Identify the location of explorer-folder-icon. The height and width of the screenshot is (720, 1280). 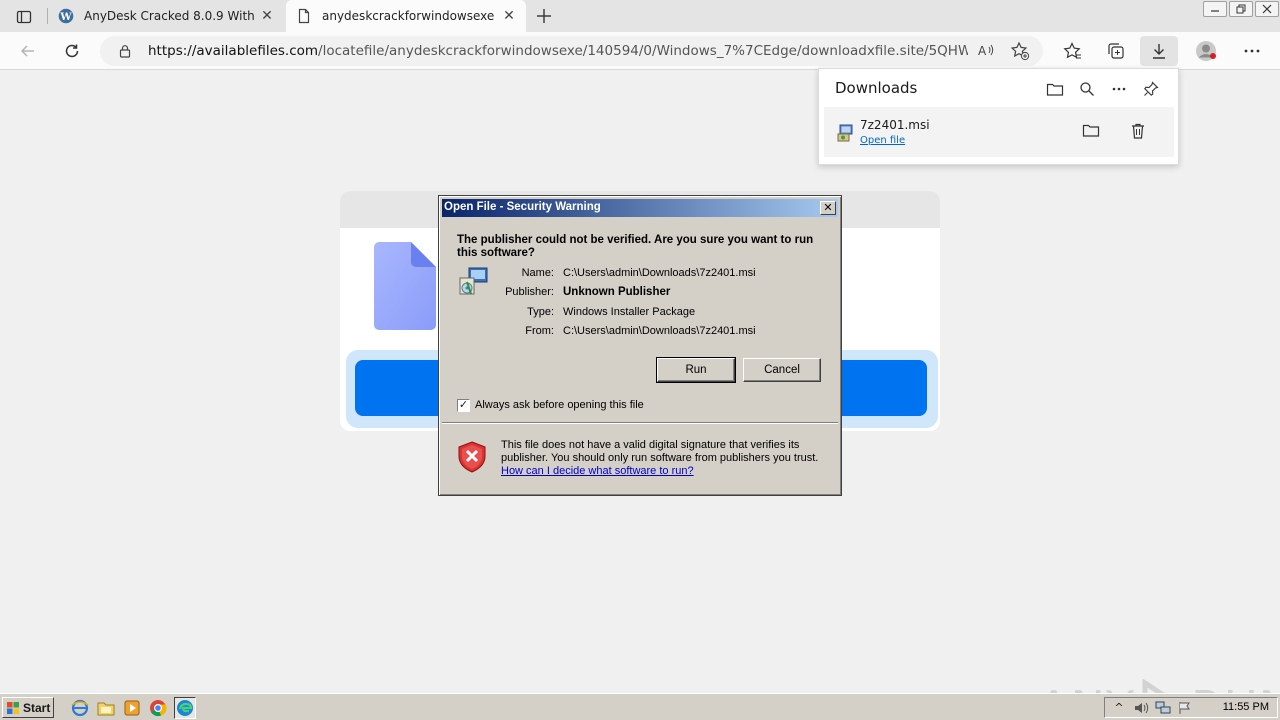
(106, 708).